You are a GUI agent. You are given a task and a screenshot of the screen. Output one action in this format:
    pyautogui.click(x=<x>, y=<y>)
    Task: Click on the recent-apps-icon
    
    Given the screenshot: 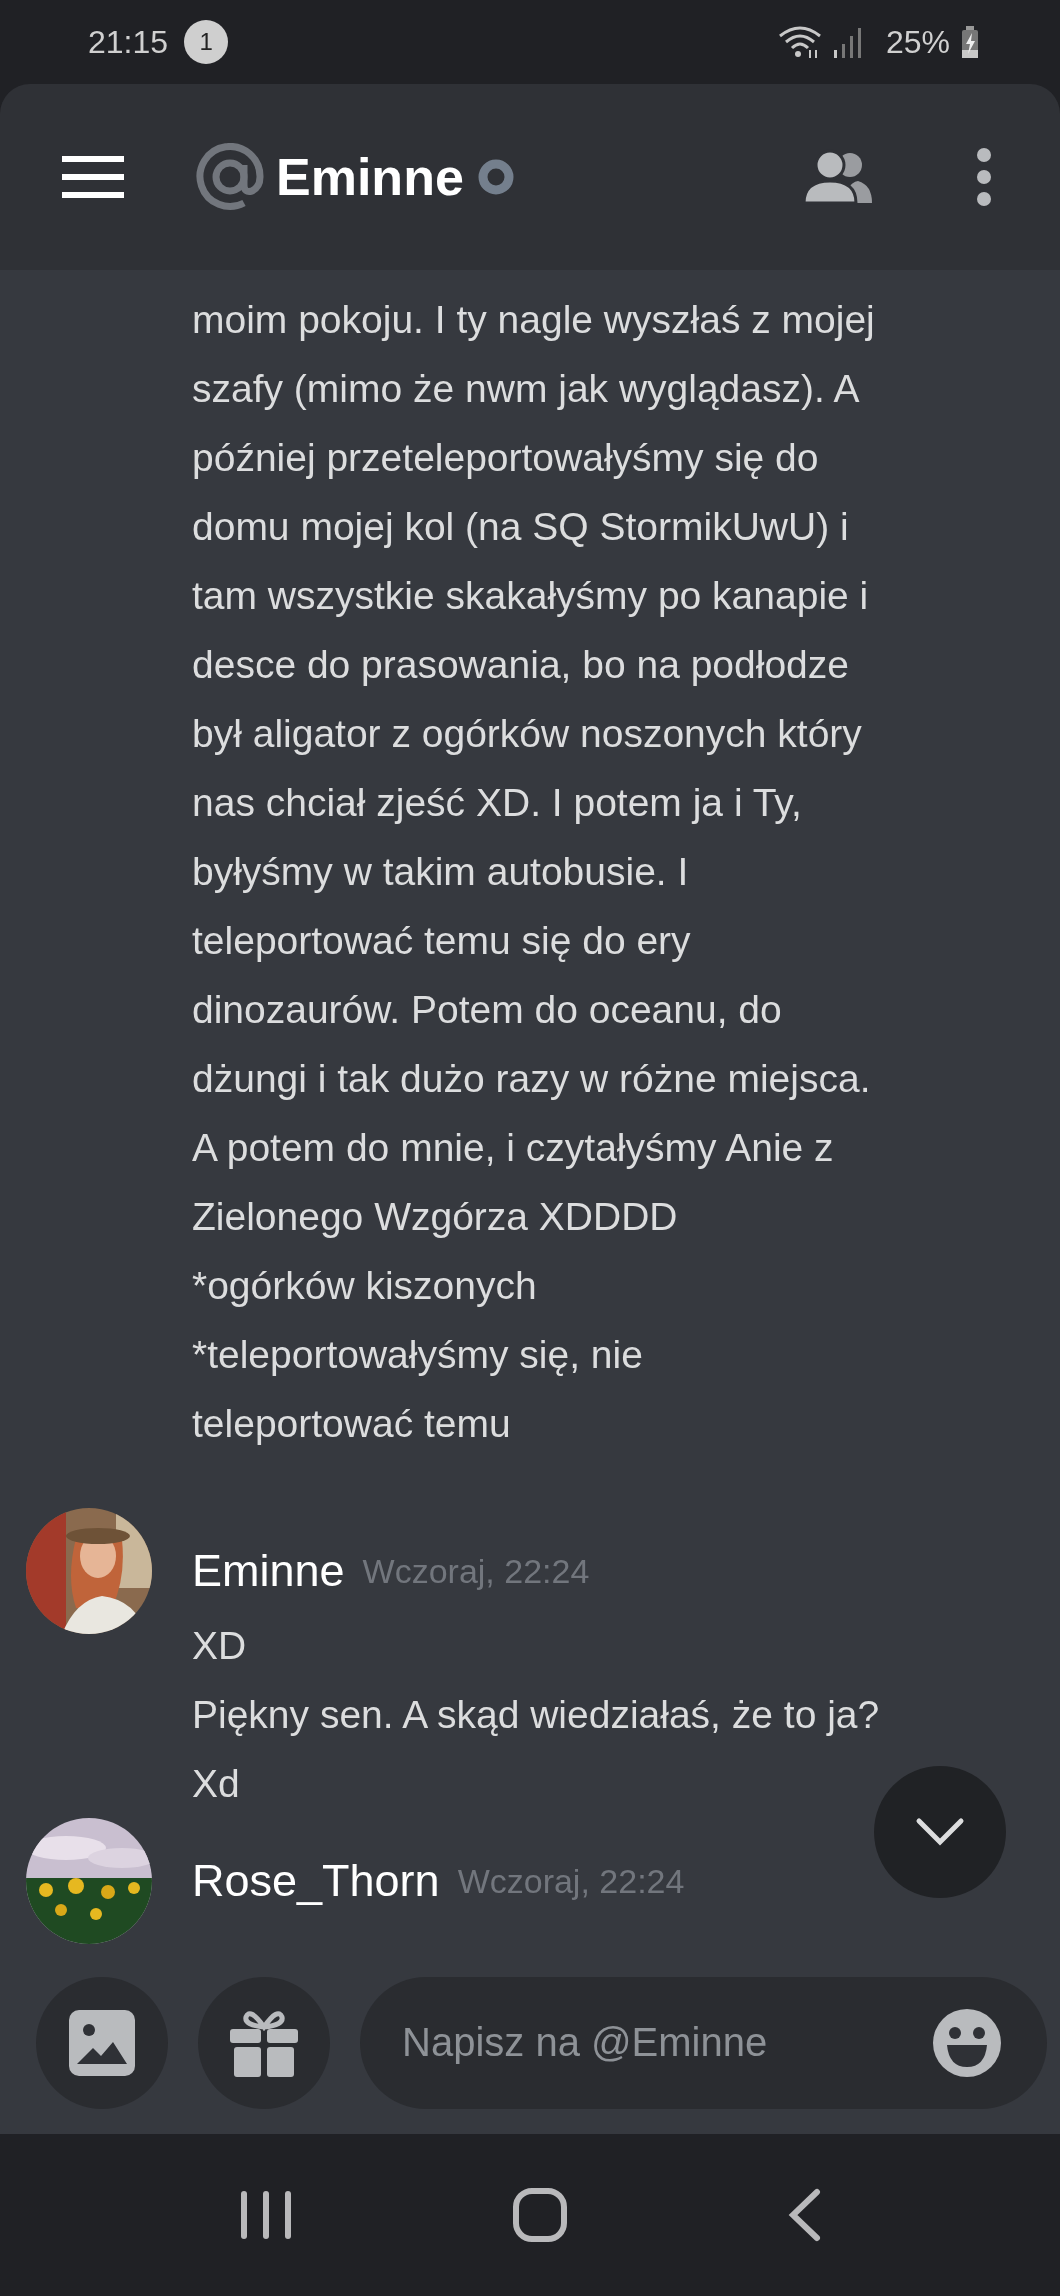 What is the action you would take?
    pyautogui.click(x=266, y=2215)
    